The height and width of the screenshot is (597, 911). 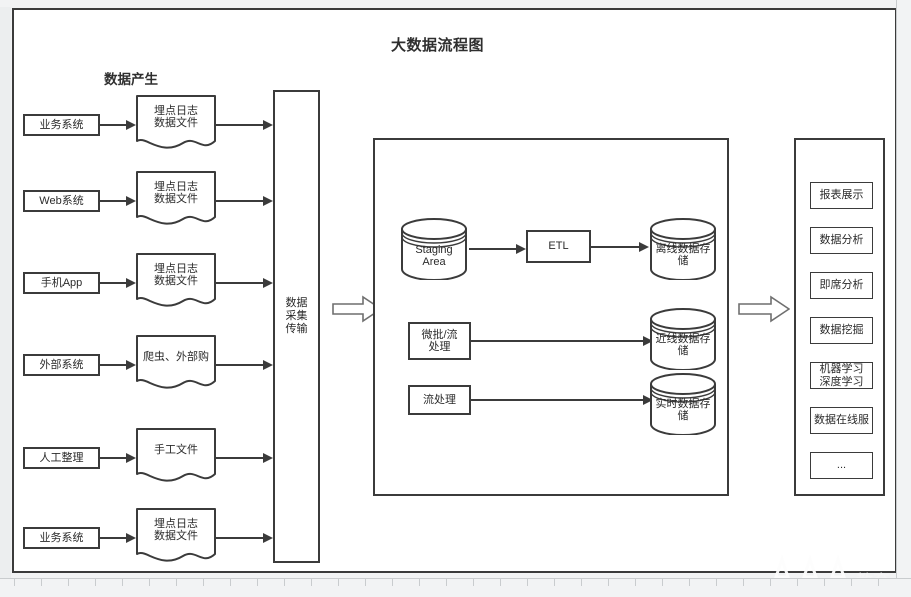 I want to click on source-system-box-6: 业务系统, so click(x=61, y=538).